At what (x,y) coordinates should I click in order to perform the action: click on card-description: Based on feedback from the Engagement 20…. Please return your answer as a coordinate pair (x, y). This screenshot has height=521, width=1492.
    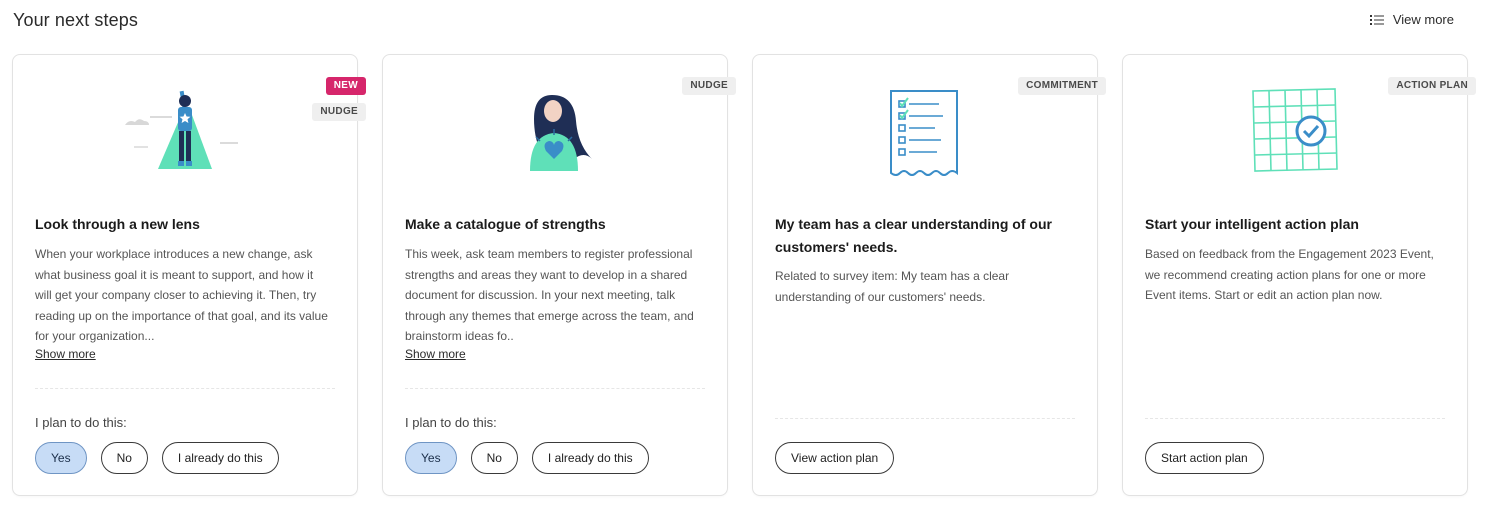
    Looking at the image, I should click on (1289, 274).